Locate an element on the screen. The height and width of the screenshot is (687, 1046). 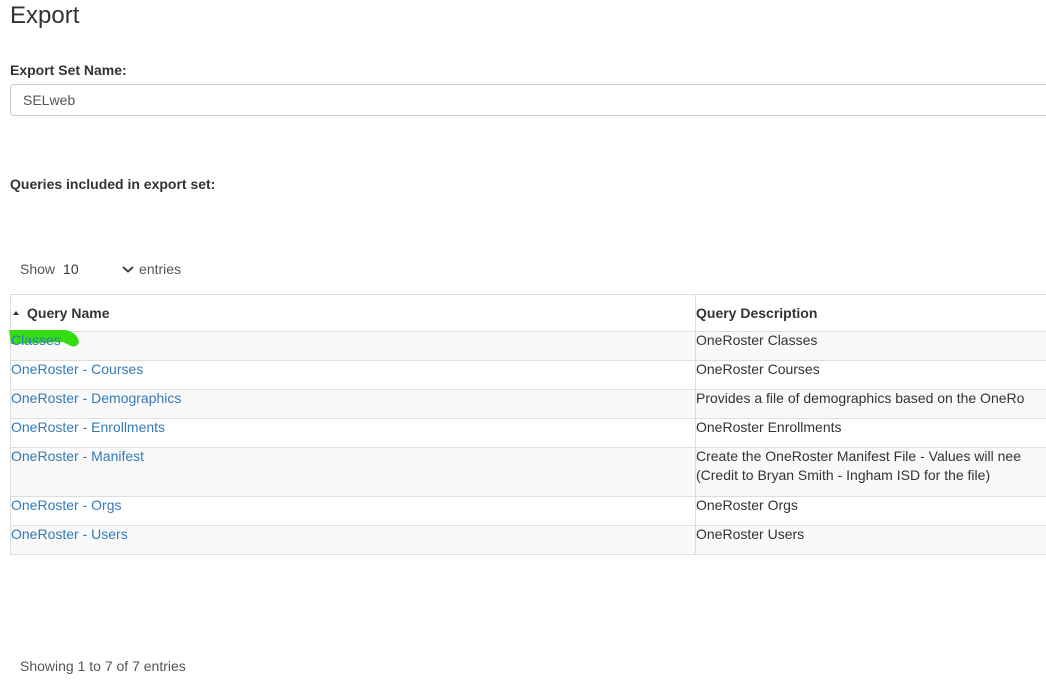
table-row: Classes OneRoster Classes is located at coordinates (527, 345).